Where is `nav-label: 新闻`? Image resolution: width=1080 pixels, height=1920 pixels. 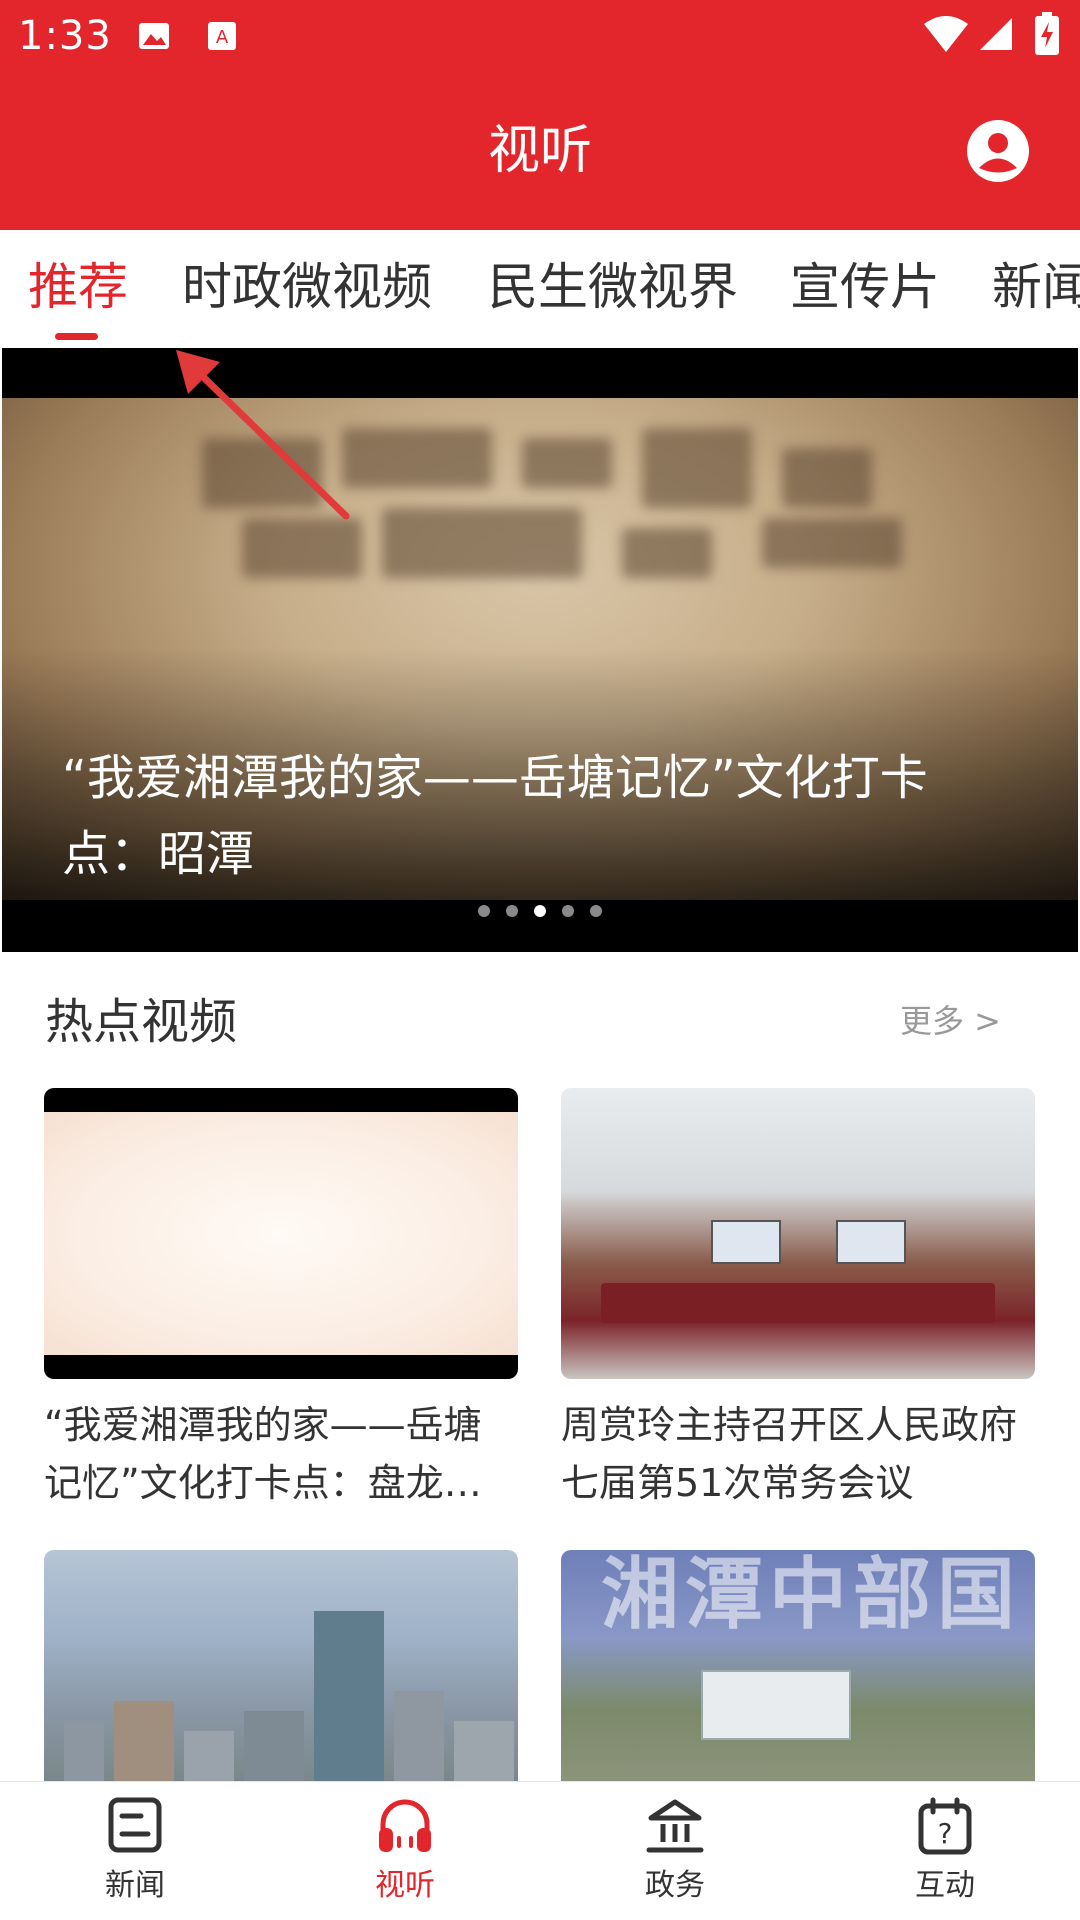
nav-label: 新闻 is located at coordinates (135, 1885).